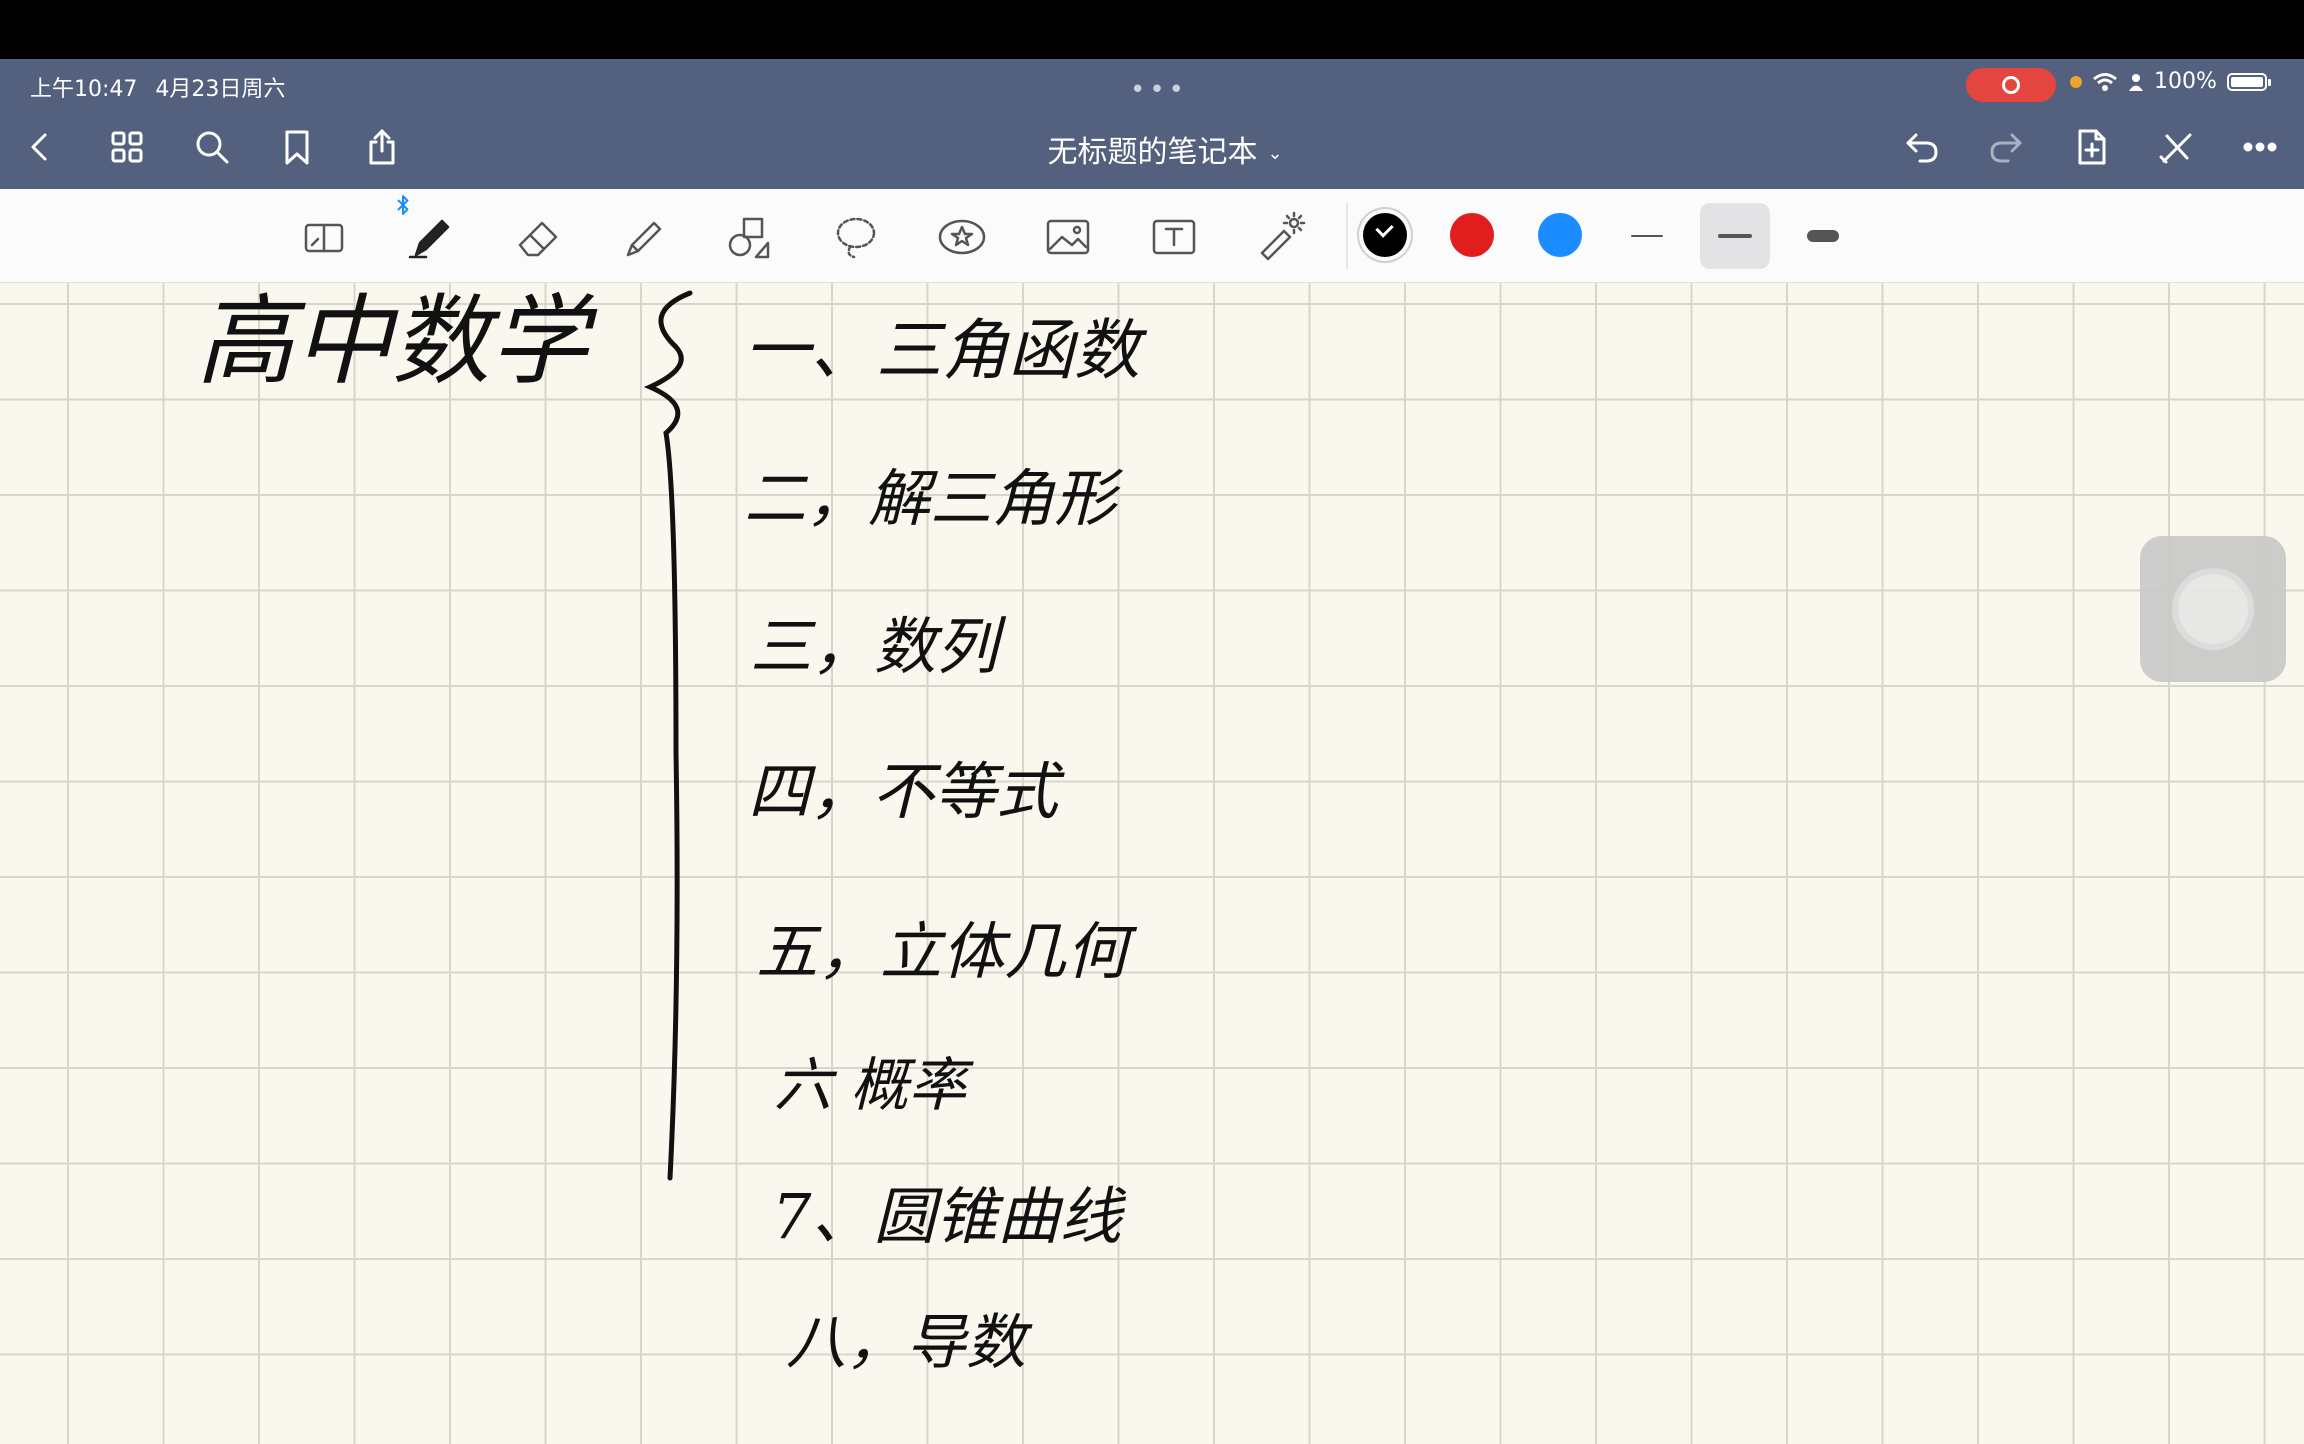 The height and width of the screenshot is (1444, 2304). I want to click on search-icon, so click(212, 147).